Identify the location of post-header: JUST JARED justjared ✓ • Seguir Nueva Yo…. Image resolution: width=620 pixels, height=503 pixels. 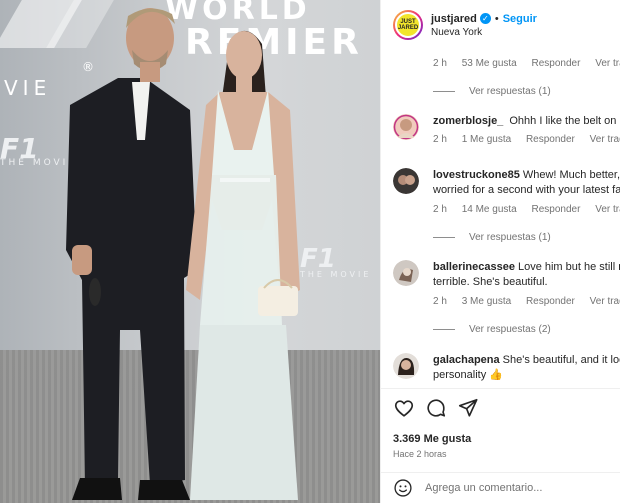
(500, 25).